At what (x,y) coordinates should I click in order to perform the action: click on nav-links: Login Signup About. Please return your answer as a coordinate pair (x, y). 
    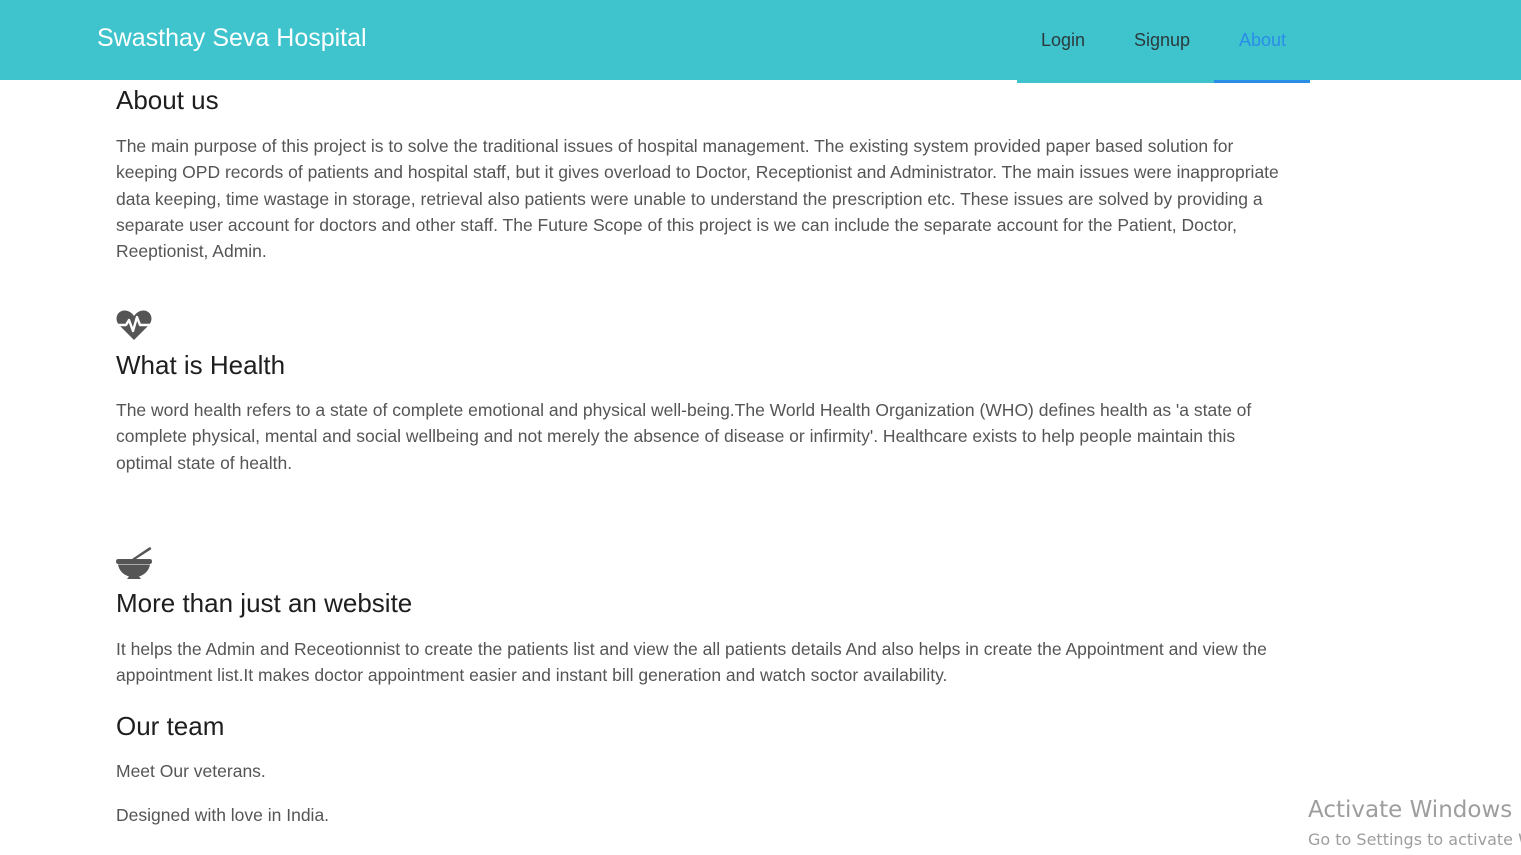
    Looking at the image, I should click on (1163, 41).